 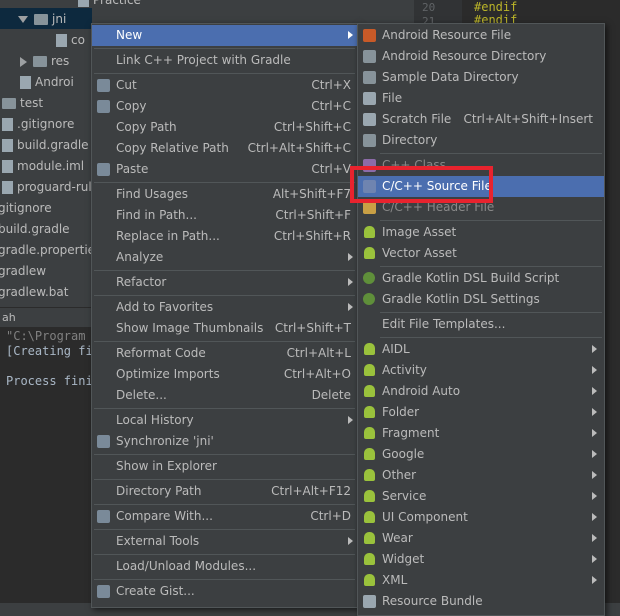 I want to click on menu-item-ui-component: UI Component, so click(x=481, y=517).